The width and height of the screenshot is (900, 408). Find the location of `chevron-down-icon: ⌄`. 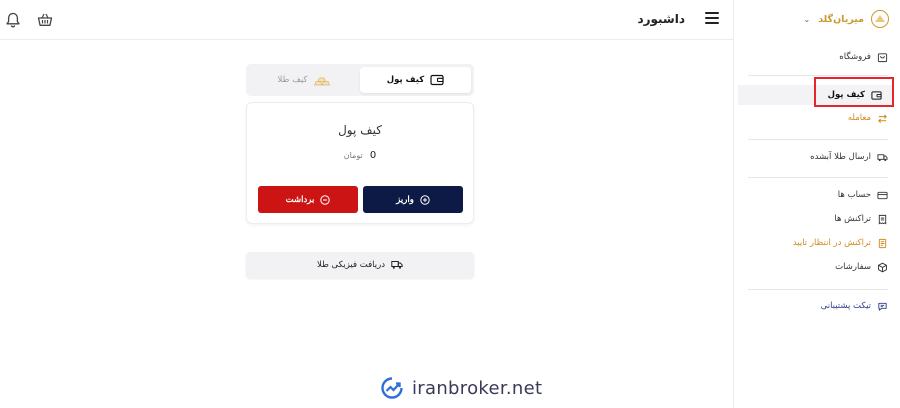

chevron-down-icon: ⌄ is located at coordinates (806, 19).